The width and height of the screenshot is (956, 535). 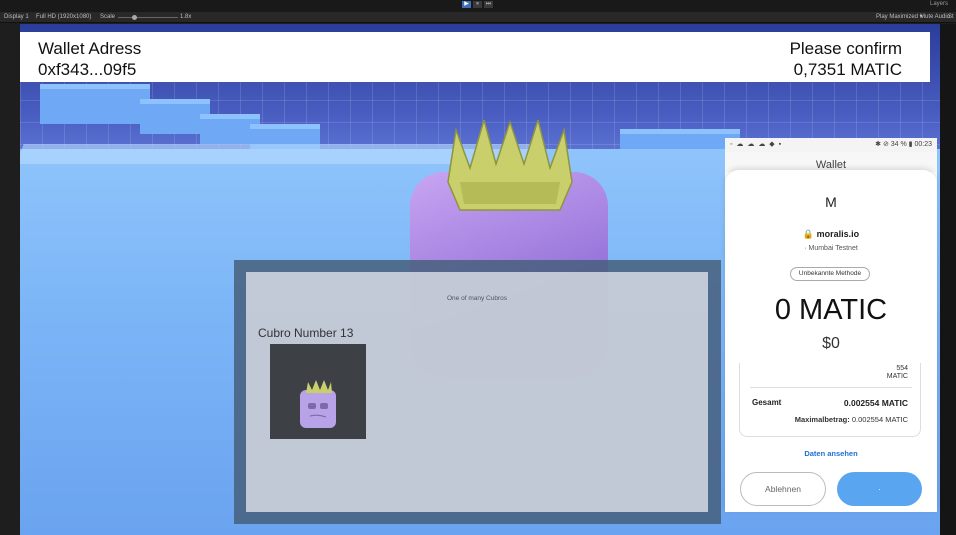 What do you see at coordinates (831, 234) in the screenshot?
I see `site-origin: 🔒 moralis.io` at bounding box center [831, 234].